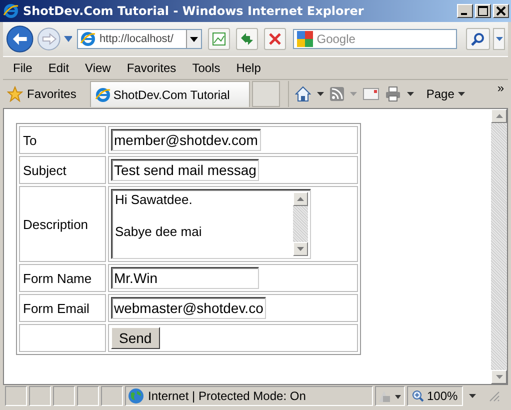 This screenshot has width=511, height=410. I want to click on text-field: webmaster@shotdev.co, so click(188, 308).